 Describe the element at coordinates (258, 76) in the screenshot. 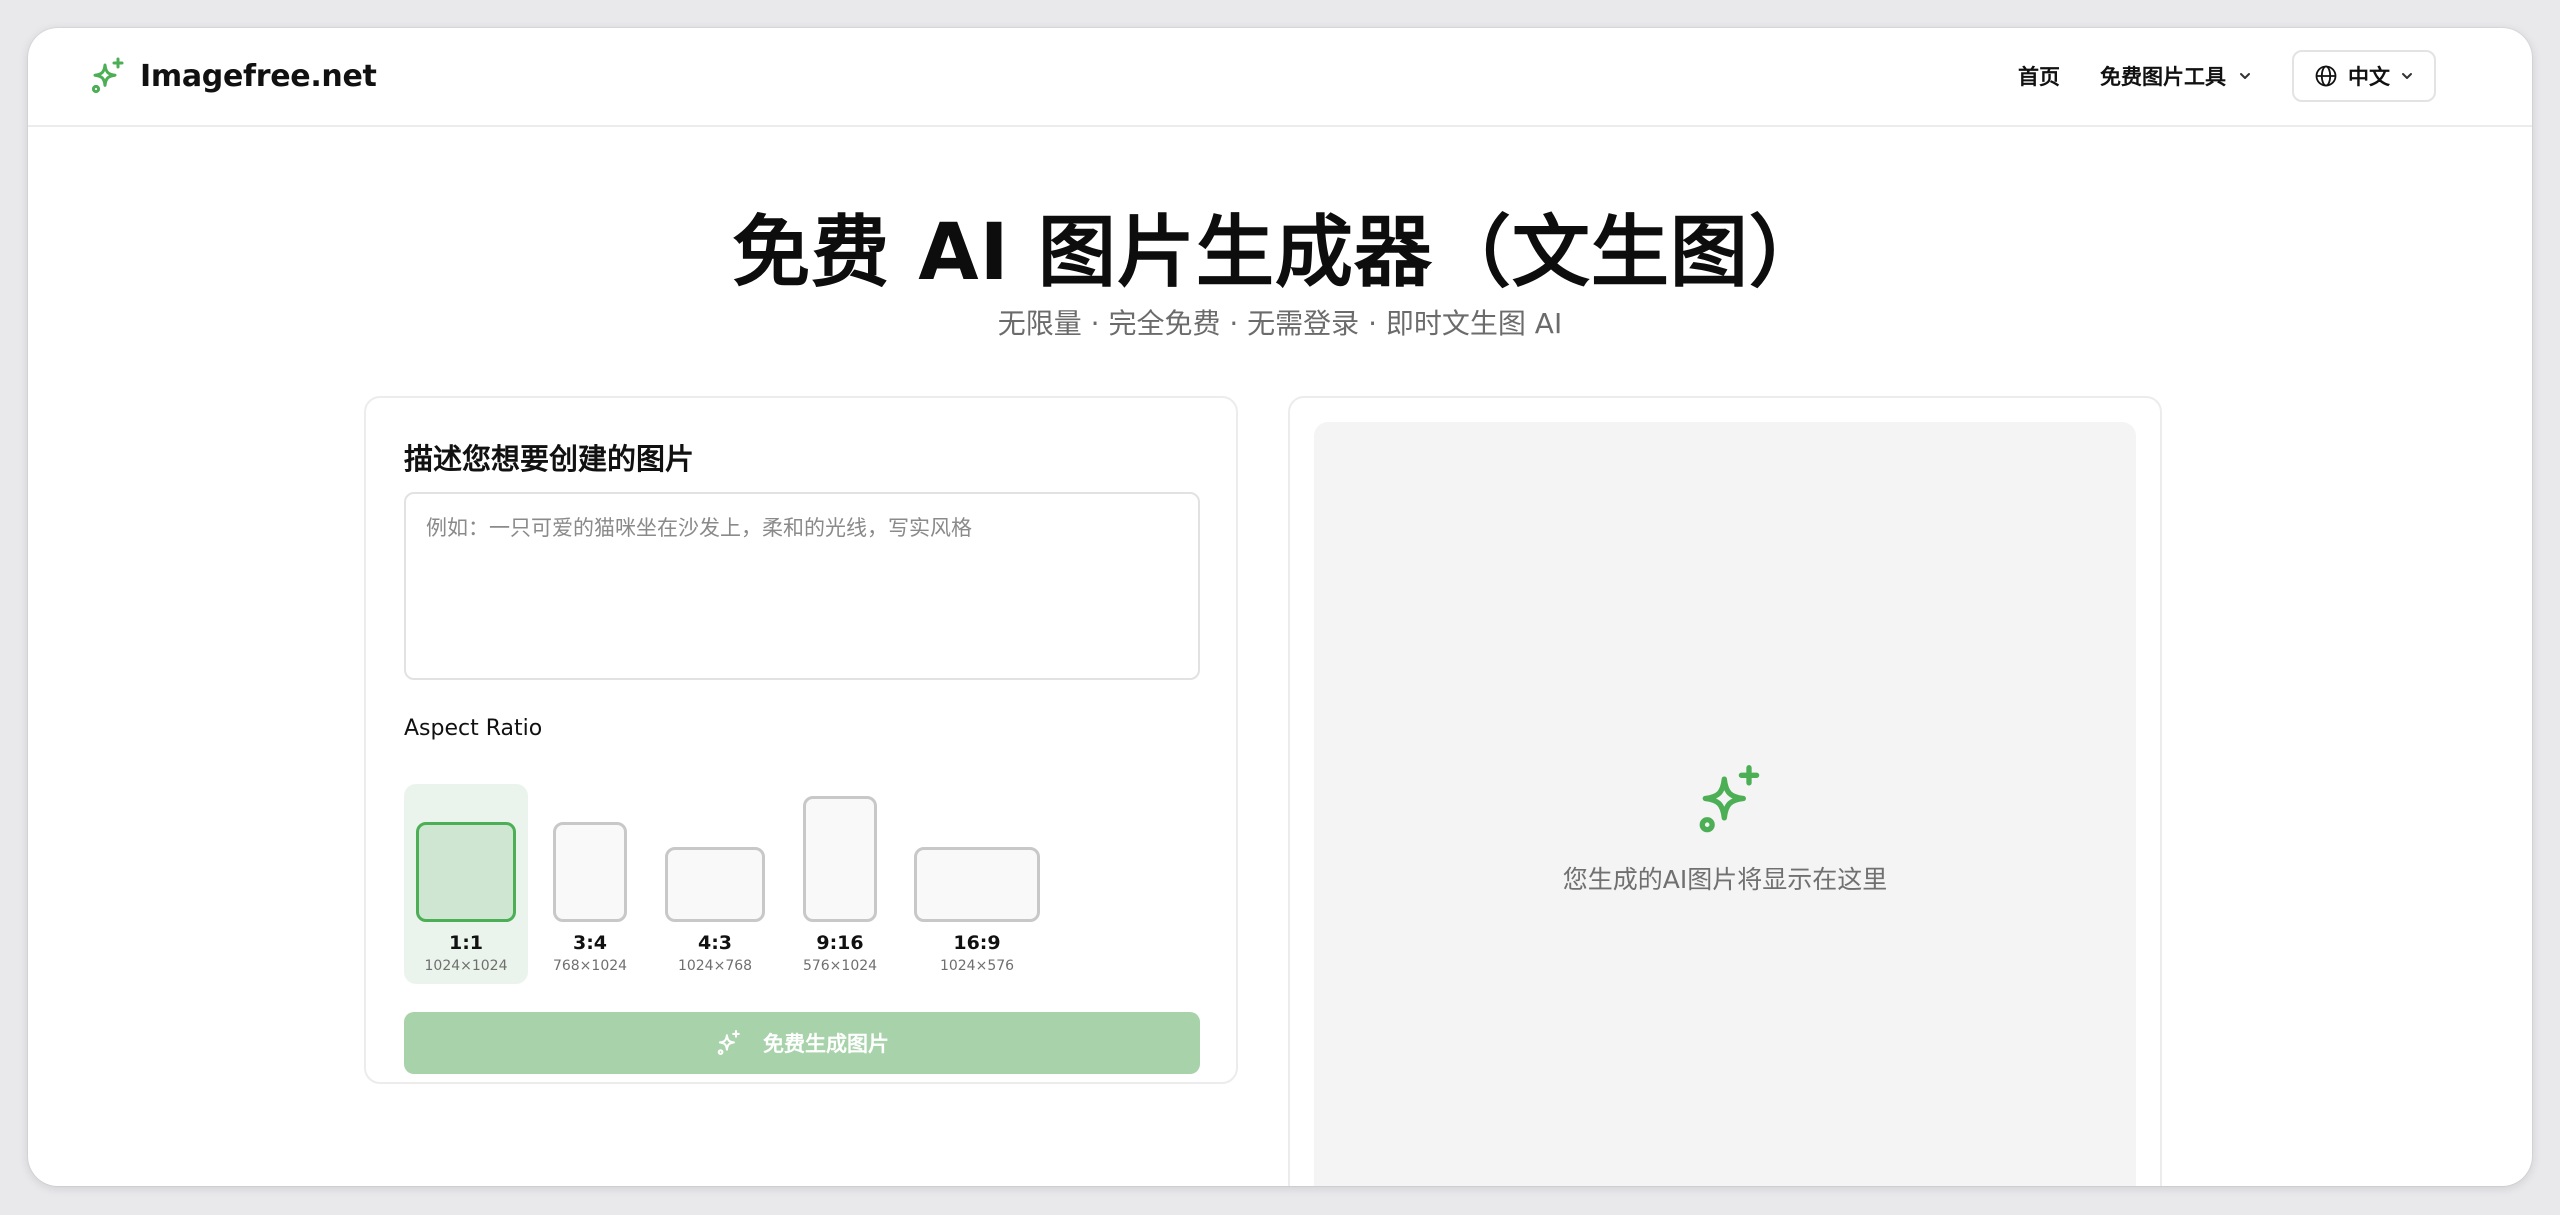

I see `brand-name: Imagefree.net` at that location.